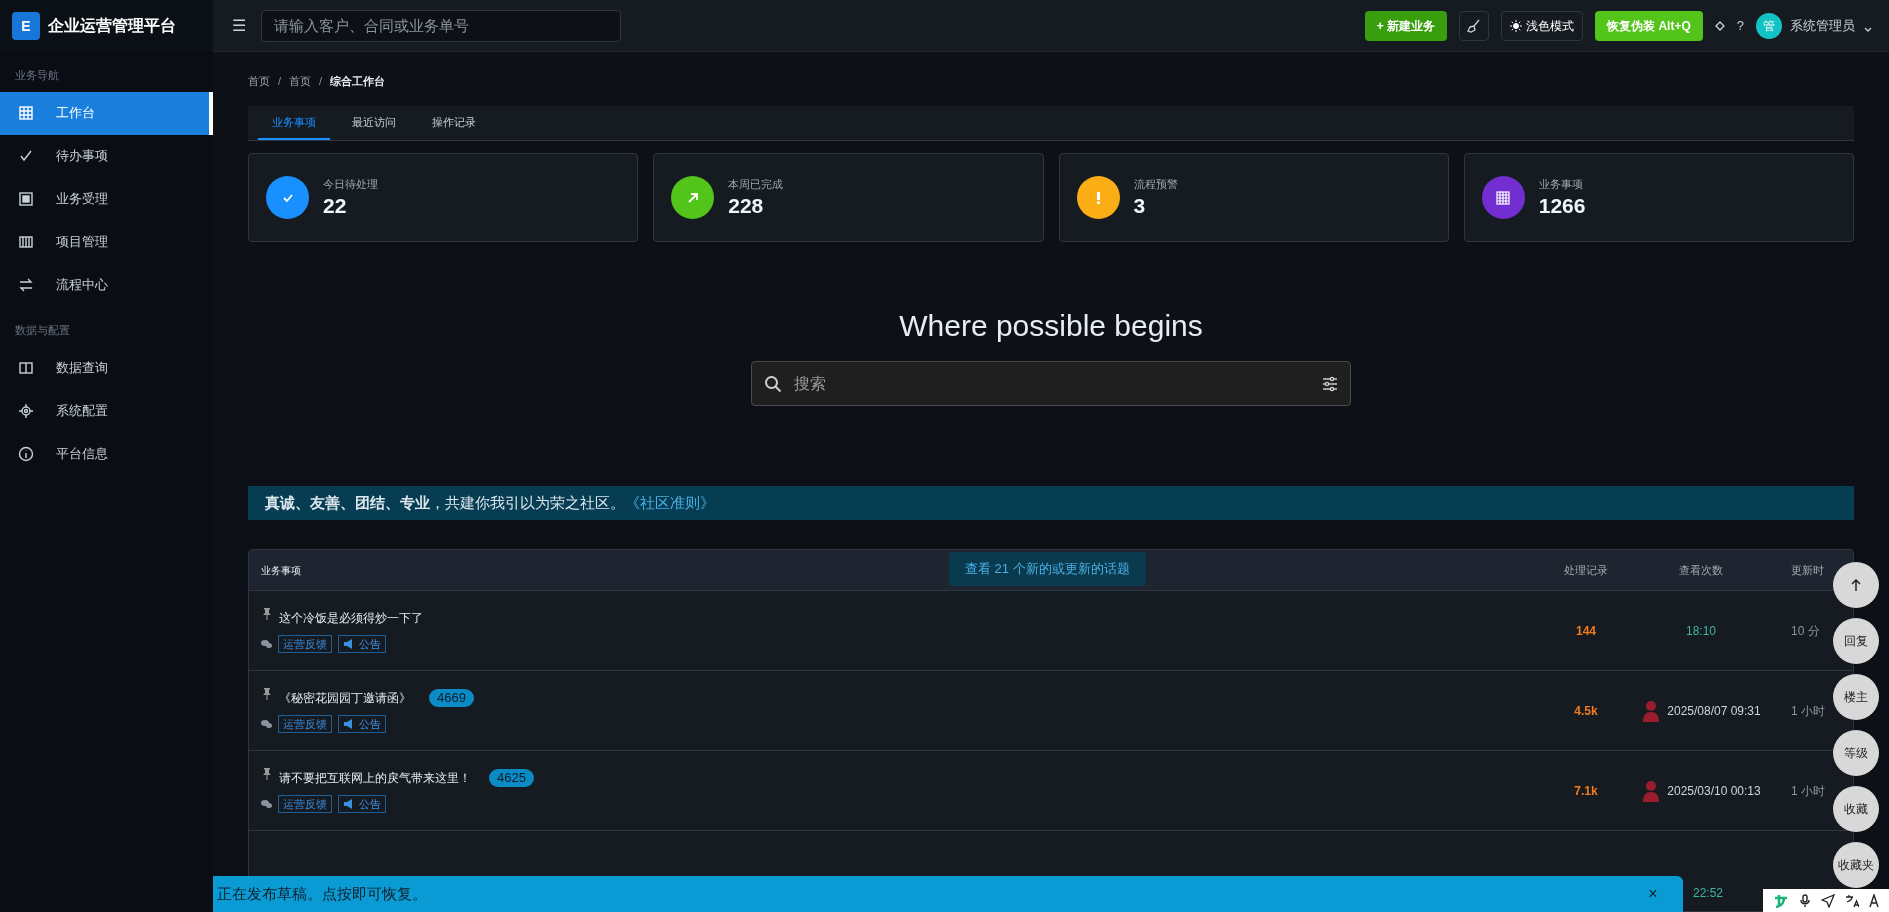  I want to click on draft-notice-bar: 正在发布草稿。点按即可恢复。 ×, so click(948, 894).